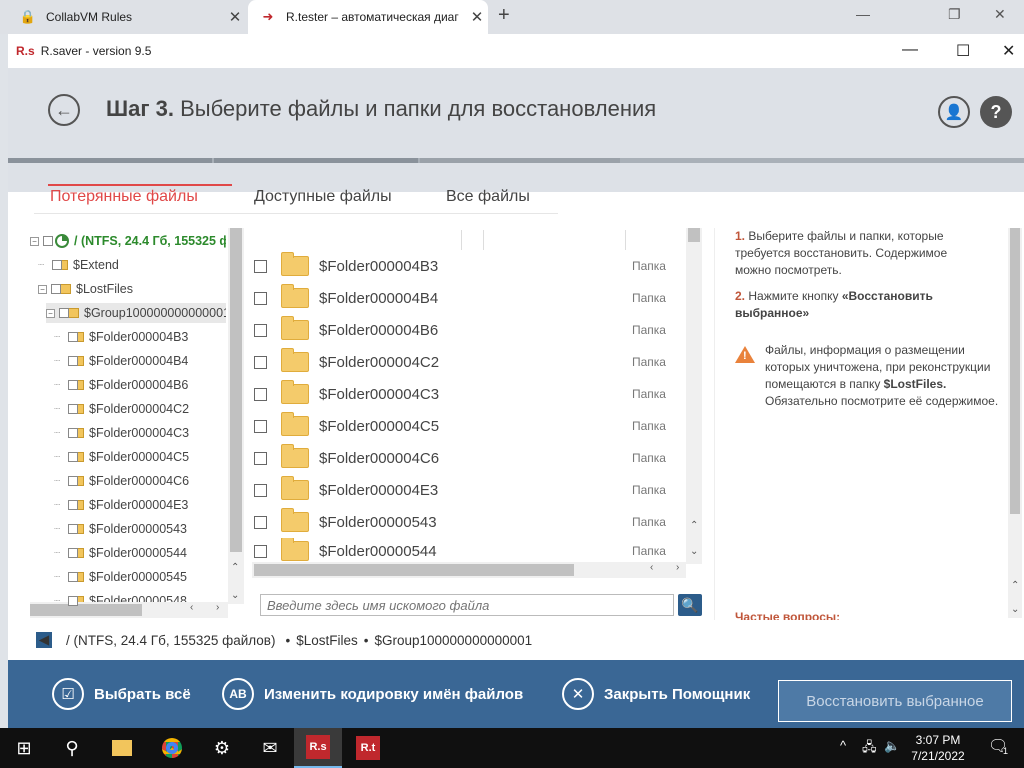  I want to click on tab-all-files: Все файлы, so click(488, 197).